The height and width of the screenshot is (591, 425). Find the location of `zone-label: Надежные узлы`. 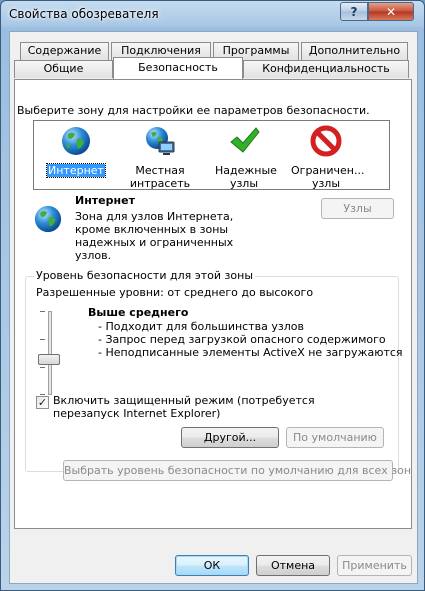

zone-label: Надежные узлы is located at coordinates (246, 177).